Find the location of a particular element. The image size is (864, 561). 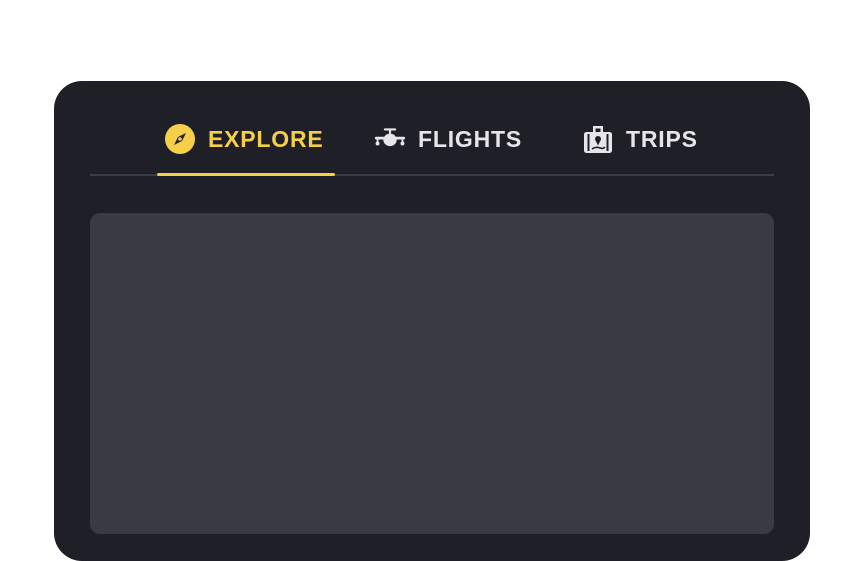

compass-icon is located at coordinates (180, 139).